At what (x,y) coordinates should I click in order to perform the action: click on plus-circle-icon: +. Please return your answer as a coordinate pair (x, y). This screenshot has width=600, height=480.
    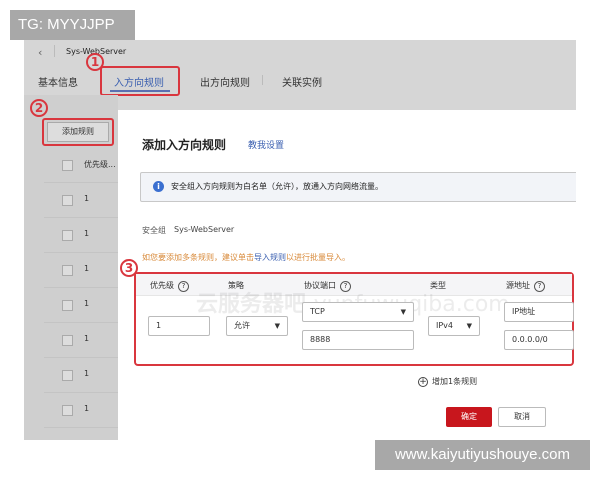
    Looking at the image, I should click on (423, 382).